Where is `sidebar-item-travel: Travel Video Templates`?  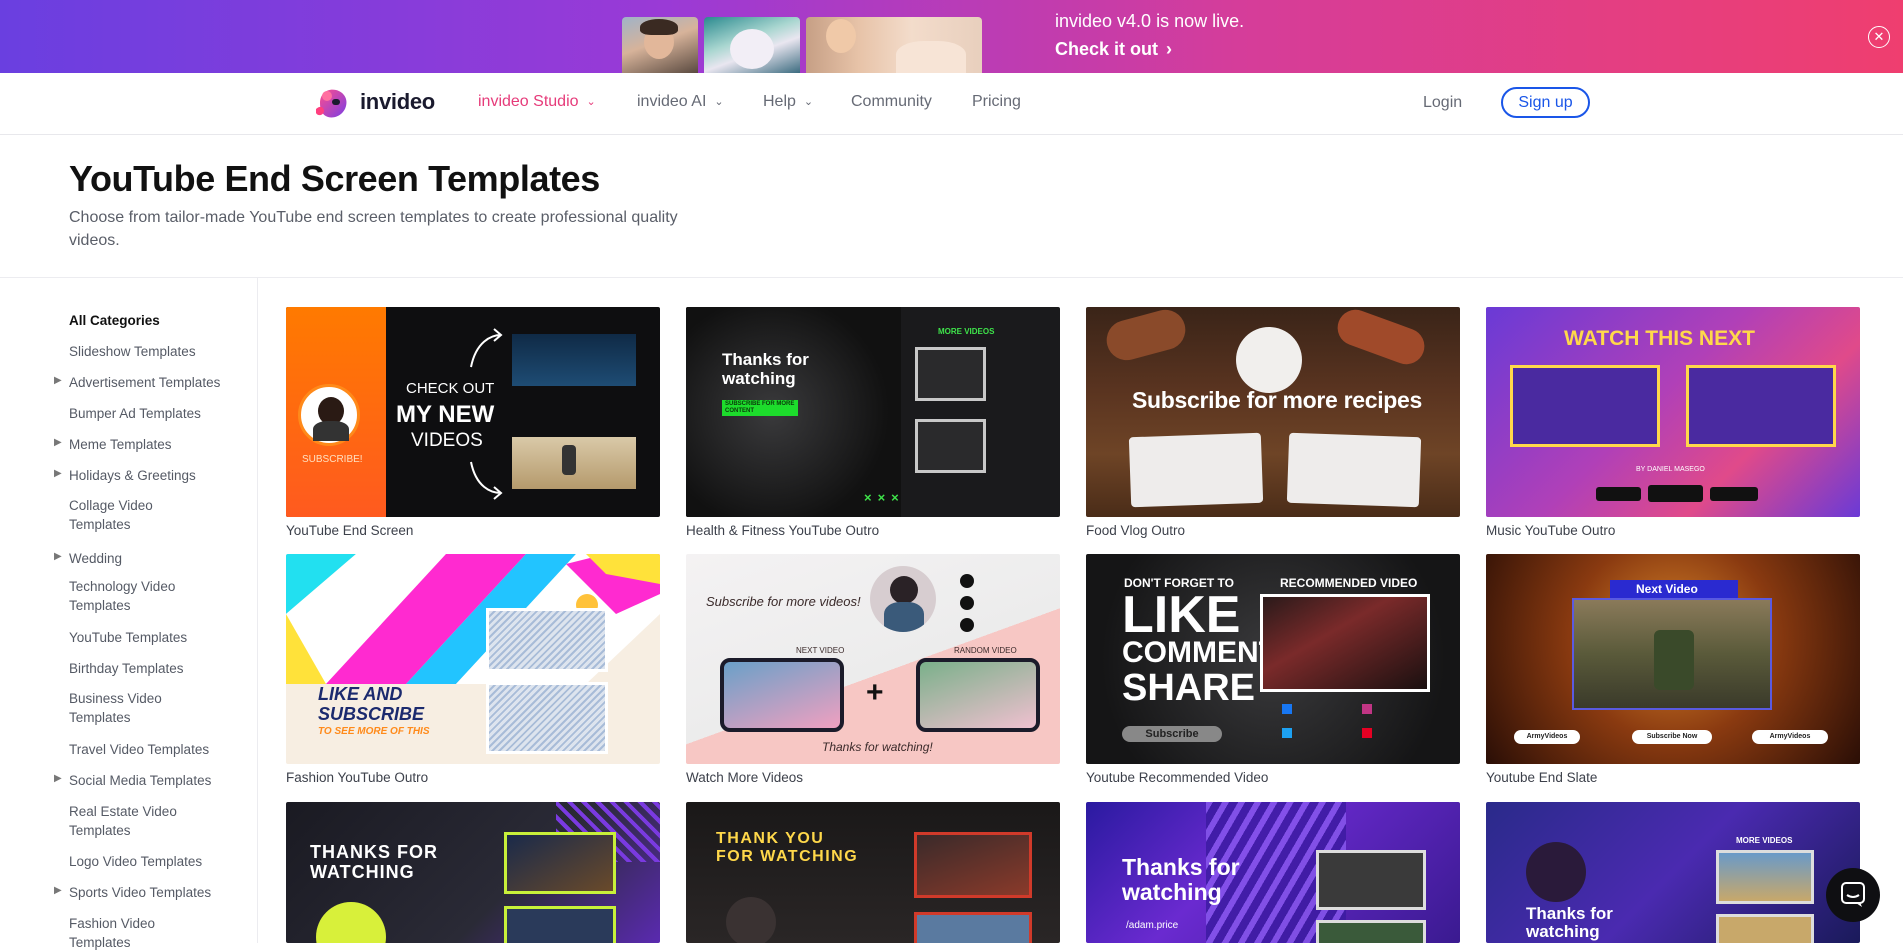 sidebar-item-travel: Travel Video Templates is located at coordinates (156, 749).